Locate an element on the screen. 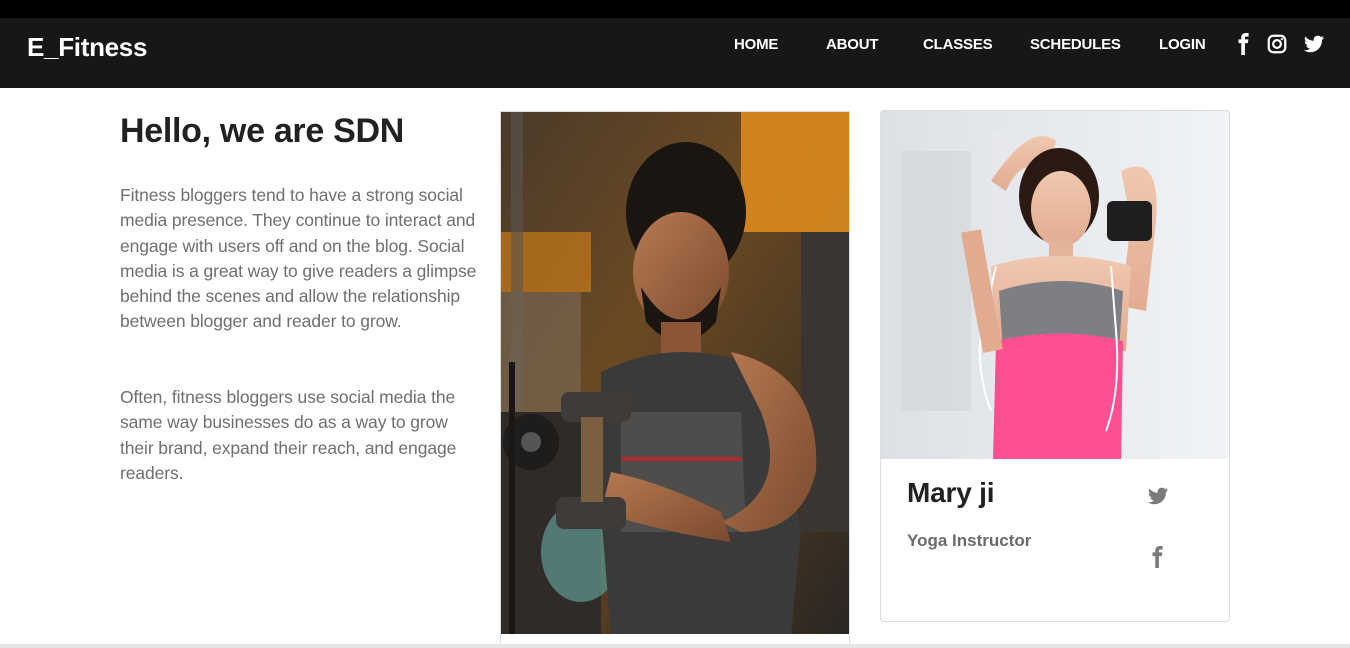 Image resolution: width=1350 pixels, height=648 pixels. brand-logo: E_Fitness is located at coordinates (87, 47).